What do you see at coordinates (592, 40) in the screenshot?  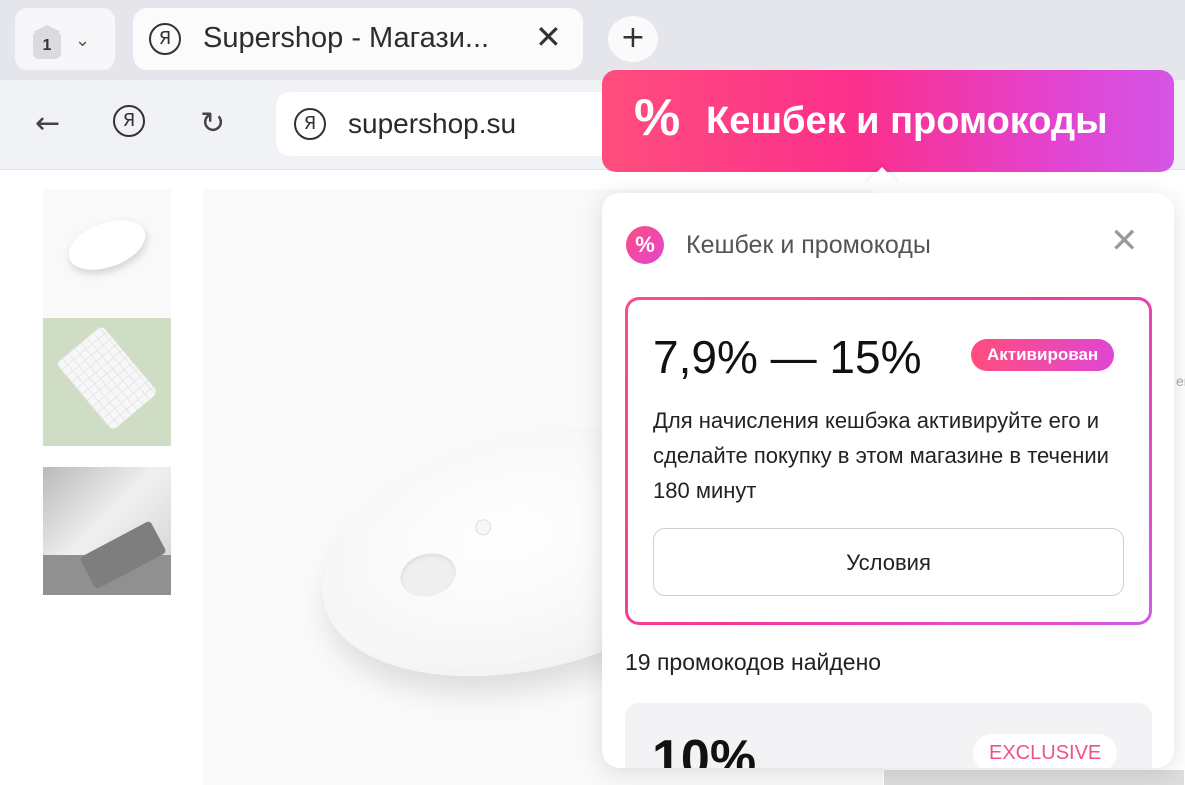 I see `tab-strip: 1 ⌄ Я Supershop - Магази... ✕ +` at bounding box center [592, 40].